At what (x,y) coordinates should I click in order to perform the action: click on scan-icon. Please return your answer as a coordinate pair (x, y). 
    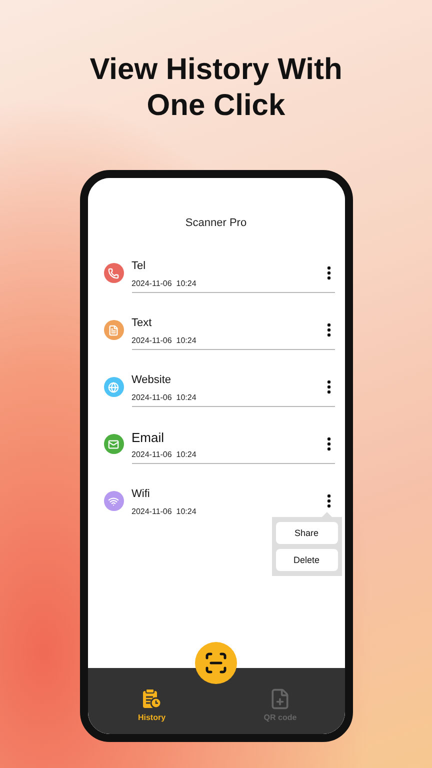
    Looking at the image, I should click on (216, 663).